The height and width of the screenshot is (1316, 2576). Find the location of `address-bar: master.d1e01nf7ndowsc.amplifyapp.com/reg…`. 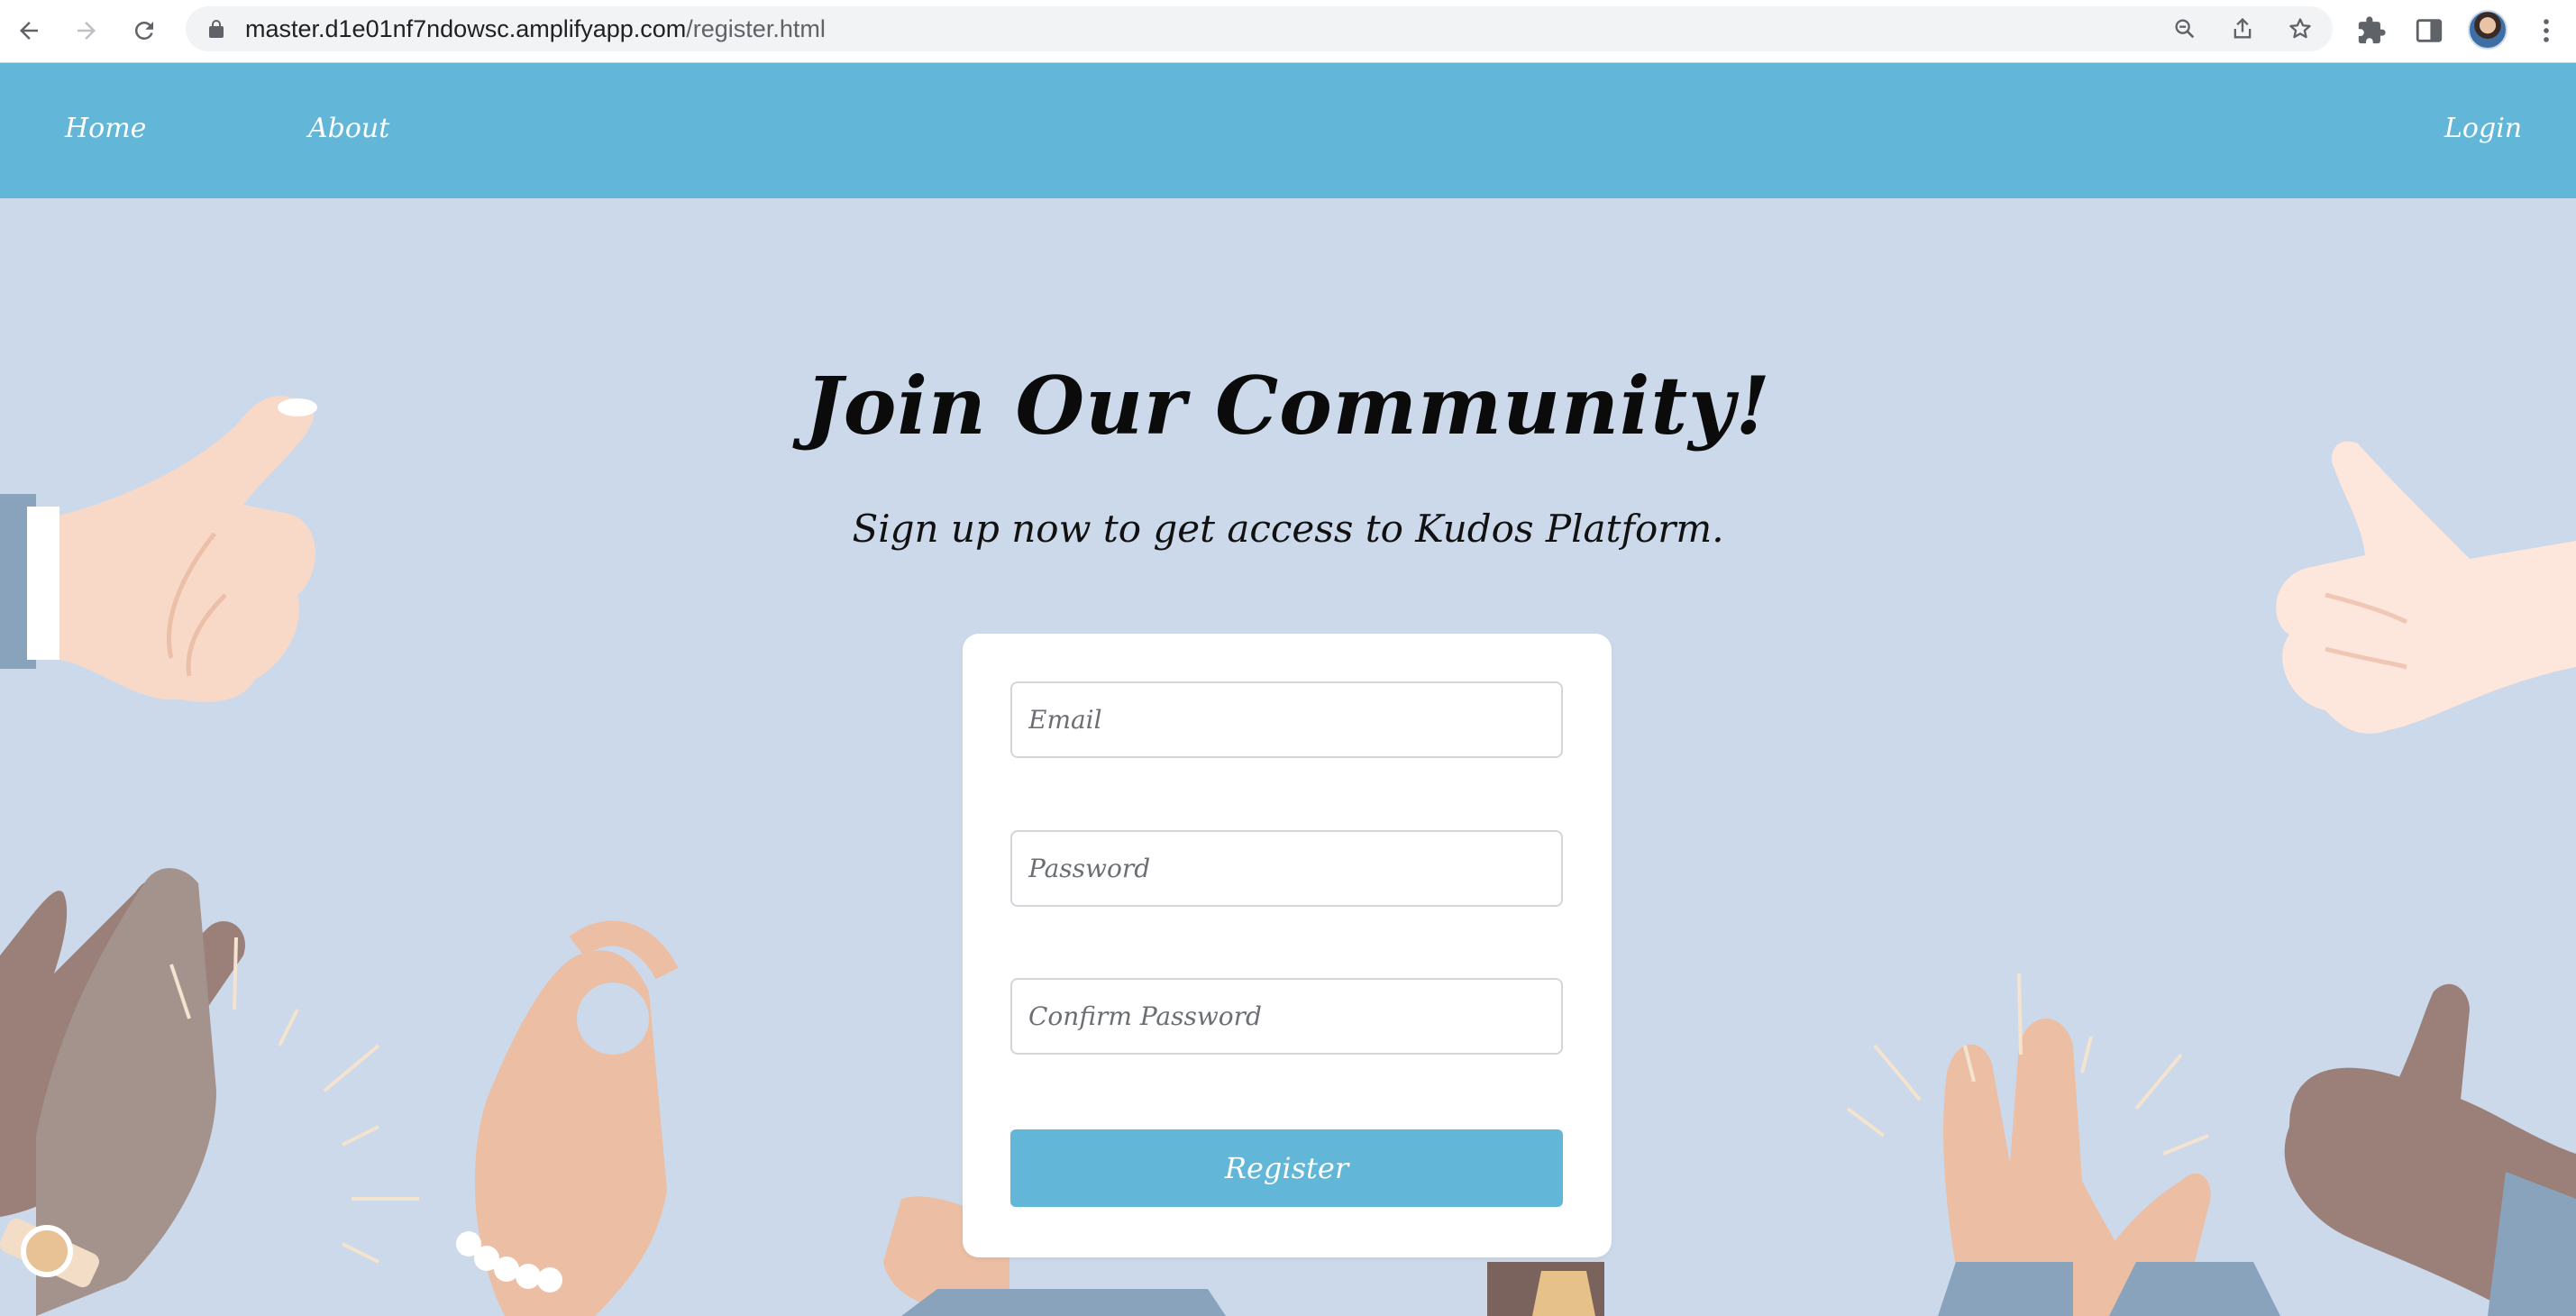

address-bar: master.d1e01nf7ndowsc.amplifyapp.com/reg… is located at coordinates (1259, 28).